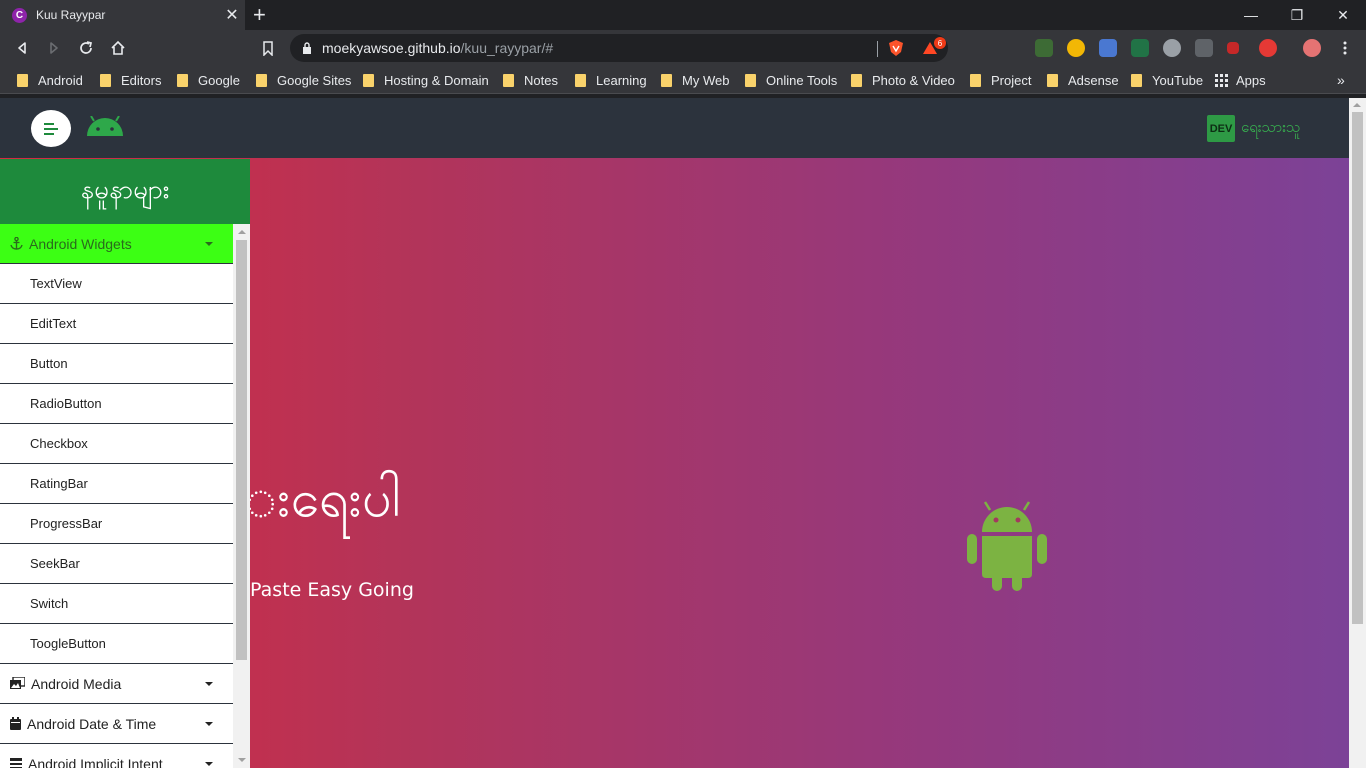 This screenshot has height=768, width=1366. What do you see at coordinates (791, 80) in the screenshot?
I see `bookmark-folder: Online Tools` at bounding box center [791, 80].